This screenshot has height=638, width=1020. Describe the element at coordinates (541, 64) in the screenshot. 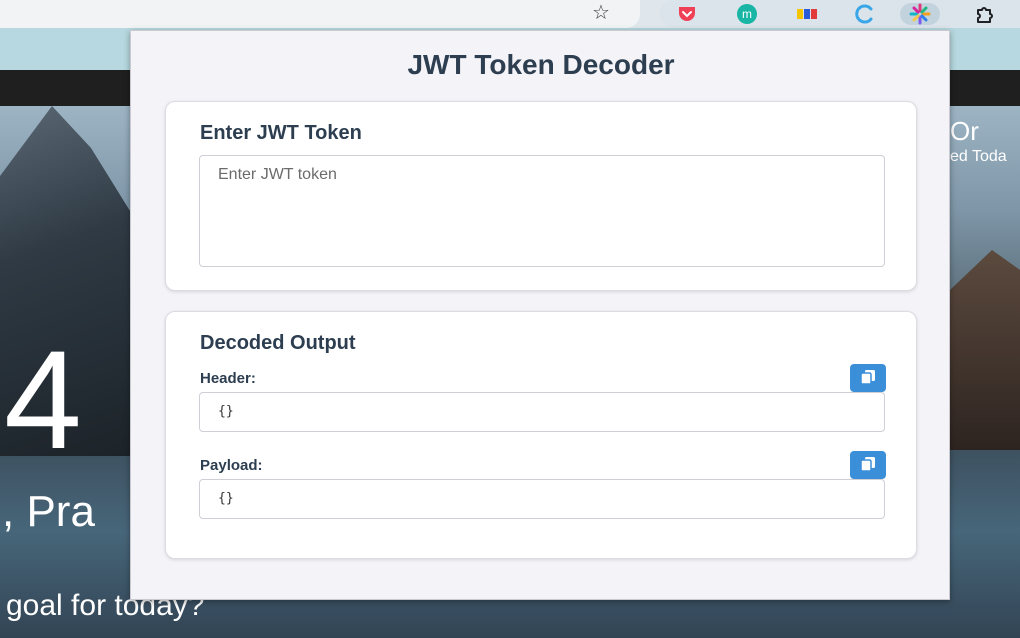

I see `popup-title: JWT Token Decoder` at that location.